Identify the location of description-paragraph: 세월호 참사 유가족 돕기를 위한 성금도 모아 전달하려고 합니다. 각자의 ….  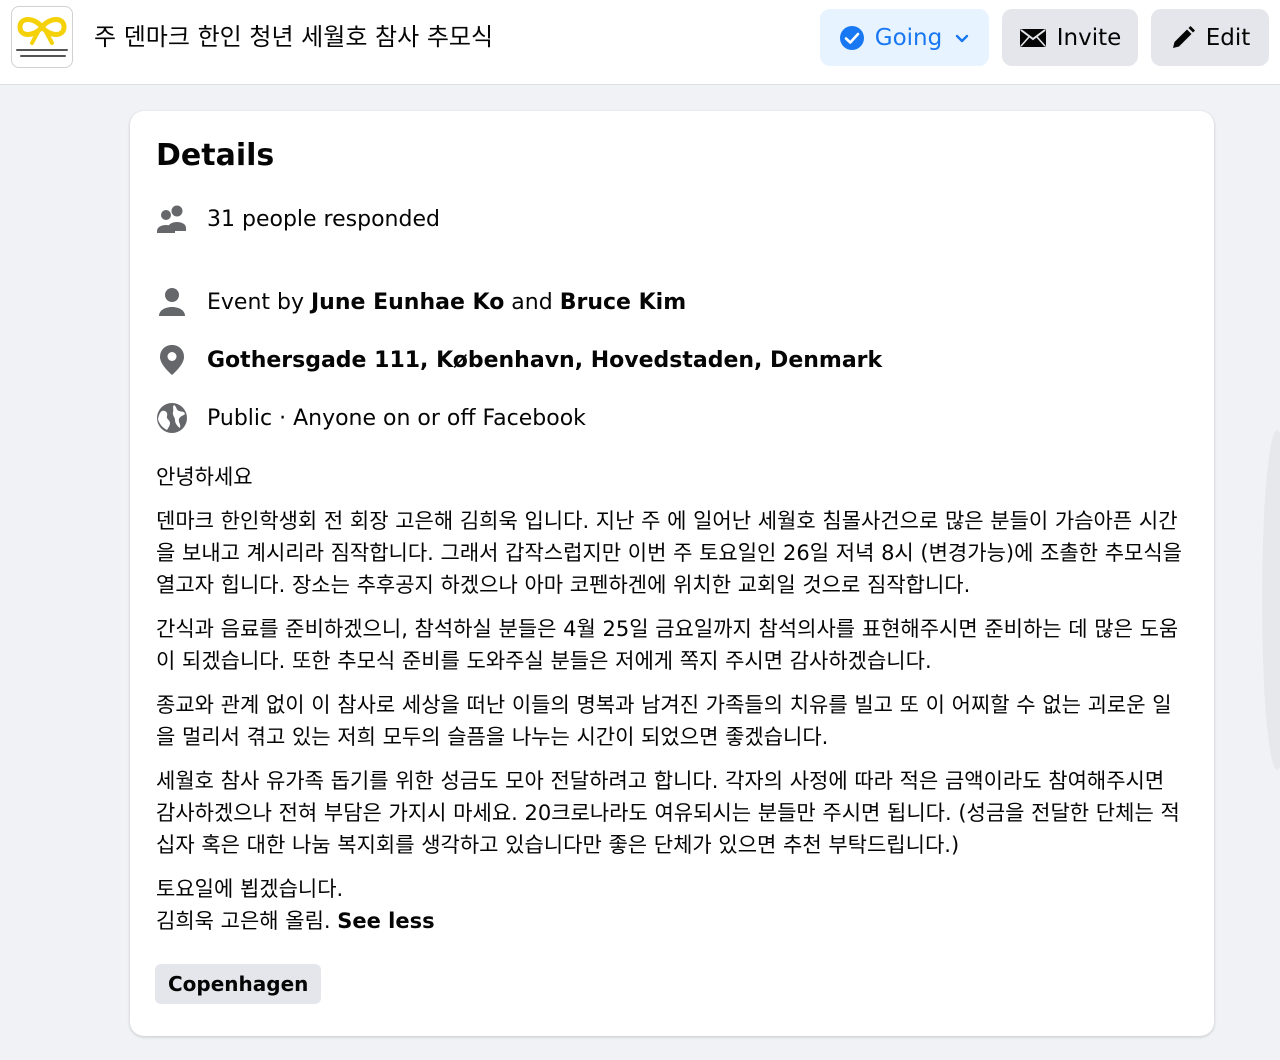
(668, 813).